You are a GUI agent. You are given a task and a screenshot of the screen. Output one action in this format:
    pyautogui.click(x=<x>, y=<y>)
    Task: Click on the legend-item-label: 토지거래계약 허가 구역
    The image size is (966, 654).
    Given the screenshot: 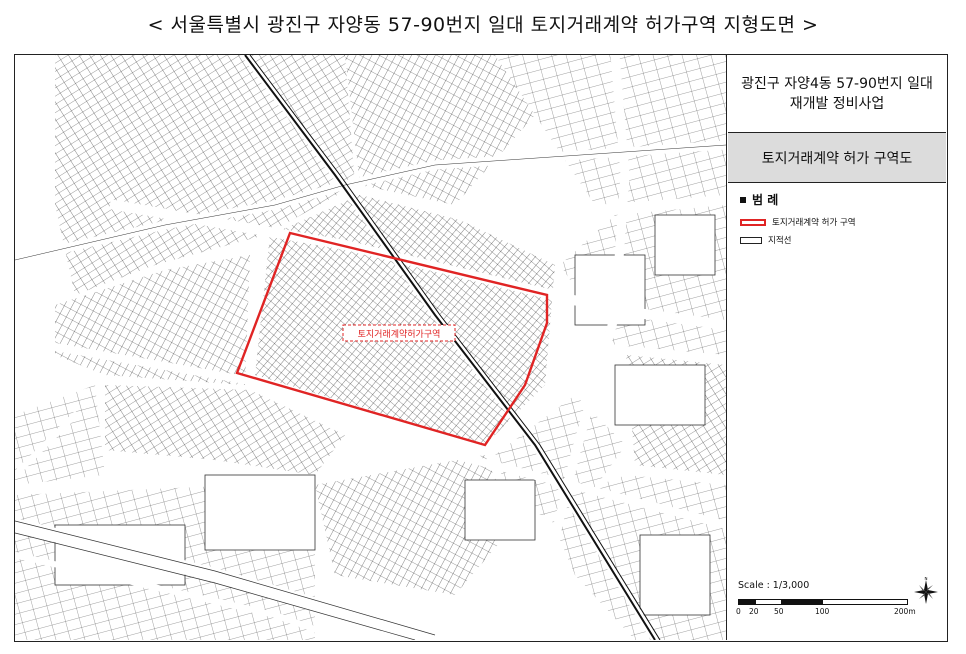 What is the action you would take?
    pyautogui.click(x=814, y=223)
    